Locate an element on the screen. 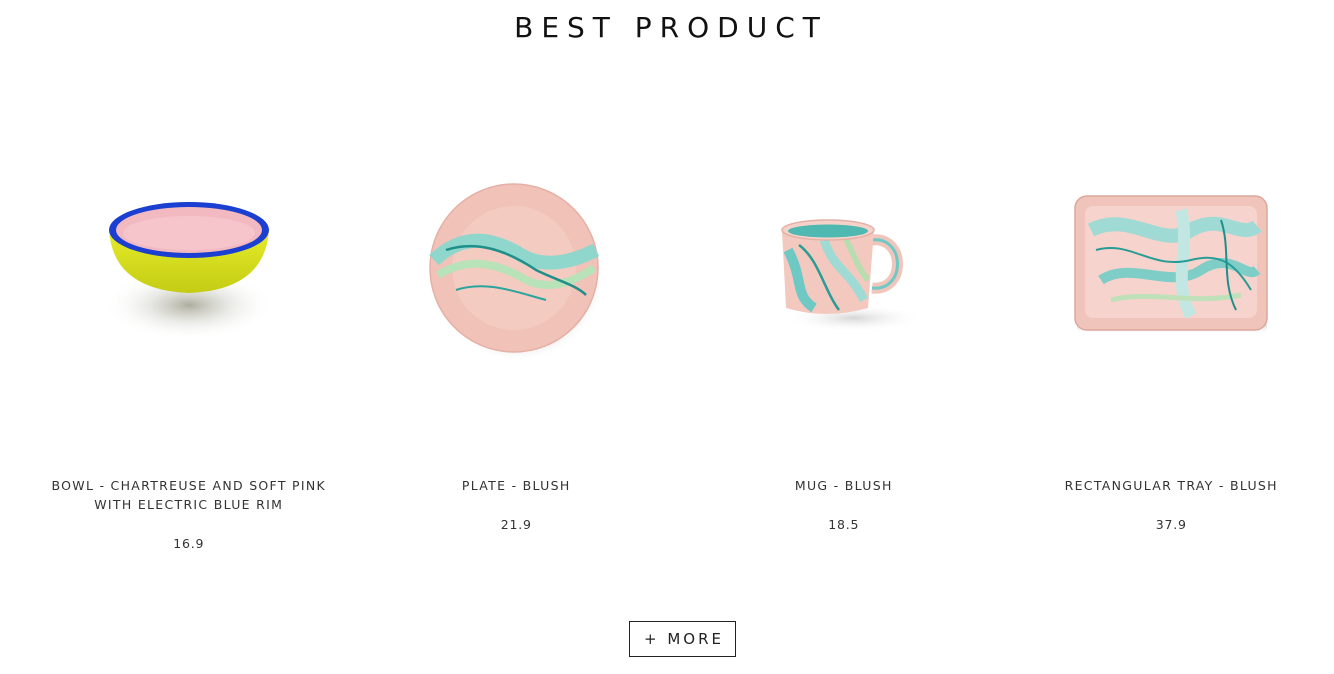 Image resolution: width=1334 pixels, height=674 pixels. product-price: 21.9 is located at coordinates (516, 524).